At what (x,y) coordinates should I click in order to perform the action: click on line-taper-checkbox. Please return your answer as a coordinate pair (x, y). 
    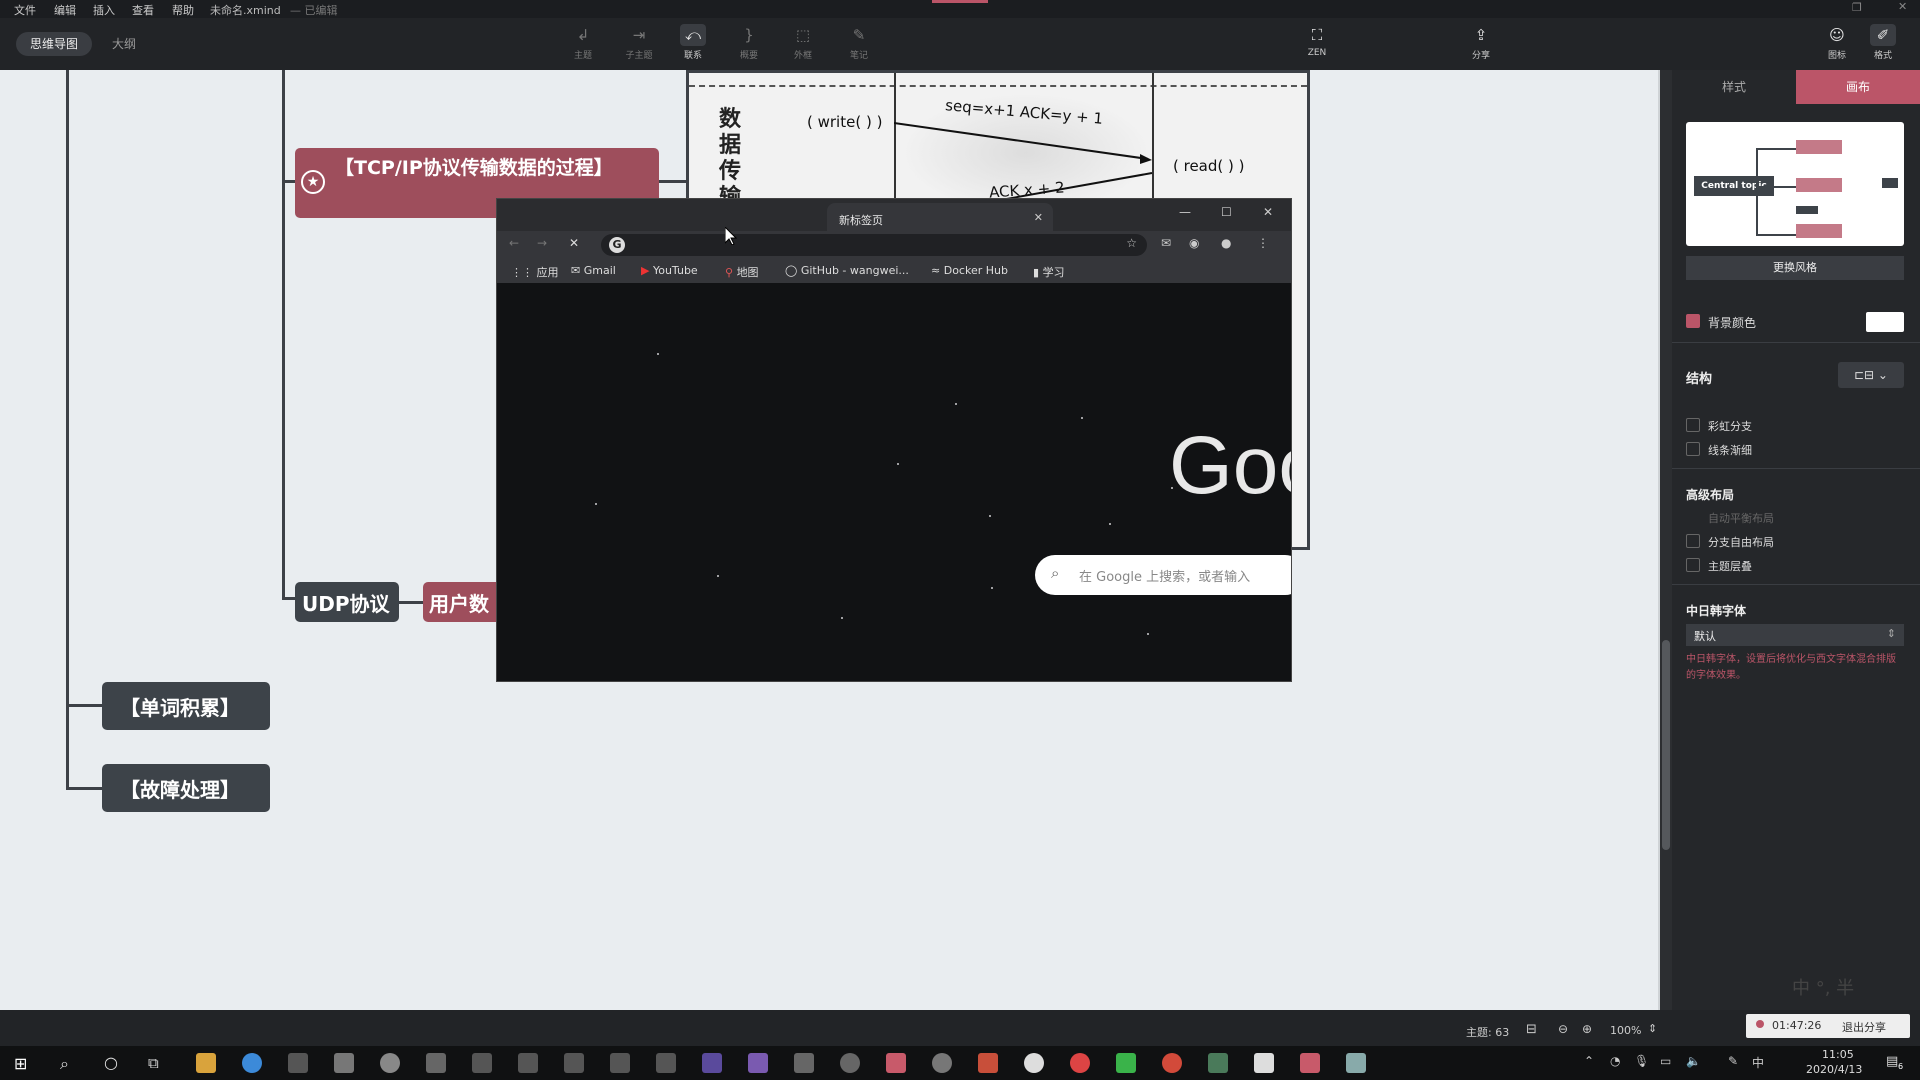
    Looking at the image, I should click on (1693, 449).